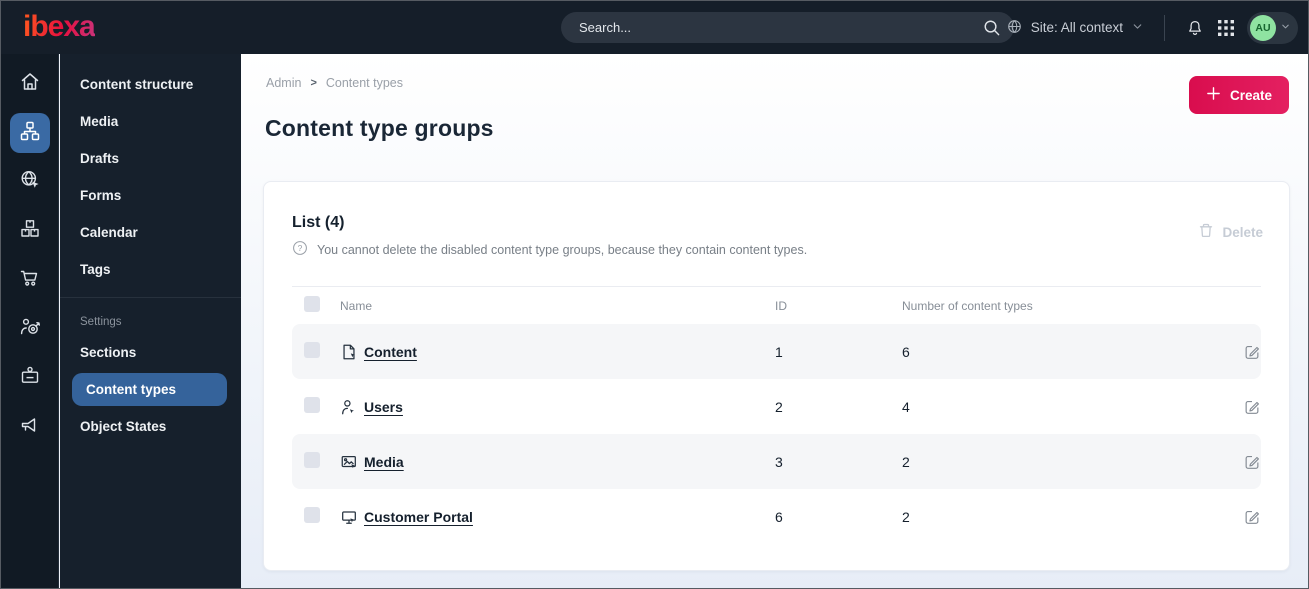  What do you see at coordinates (352, 352) in the screenshot?
I see `file-icon` at bounding box center [352, 352].